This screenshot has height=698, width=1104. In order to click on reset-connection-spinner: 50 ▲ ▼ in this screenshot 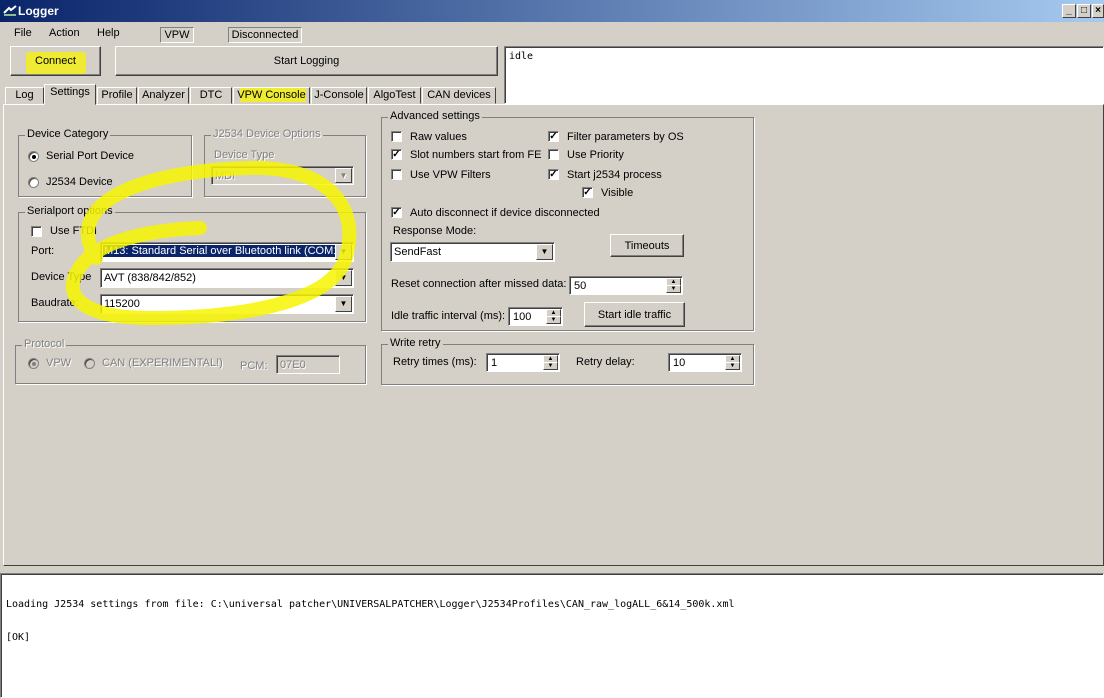, I will do `click(626, 285)`.